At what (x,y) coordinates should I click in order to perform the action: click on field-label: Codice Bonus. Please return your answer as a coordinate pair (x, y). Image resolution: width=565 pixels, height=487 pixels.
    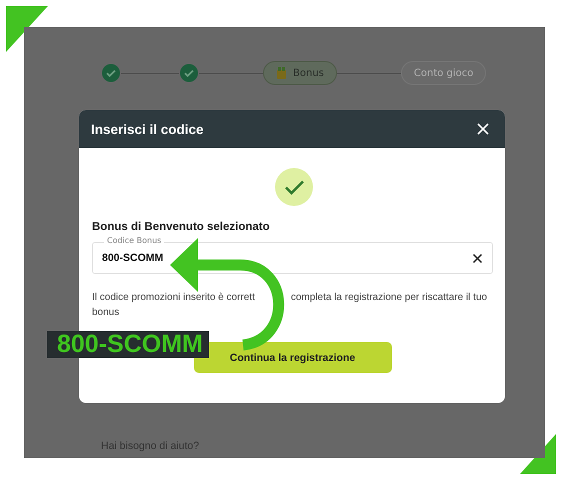
    Looking at the image, I should click on (134, 240).